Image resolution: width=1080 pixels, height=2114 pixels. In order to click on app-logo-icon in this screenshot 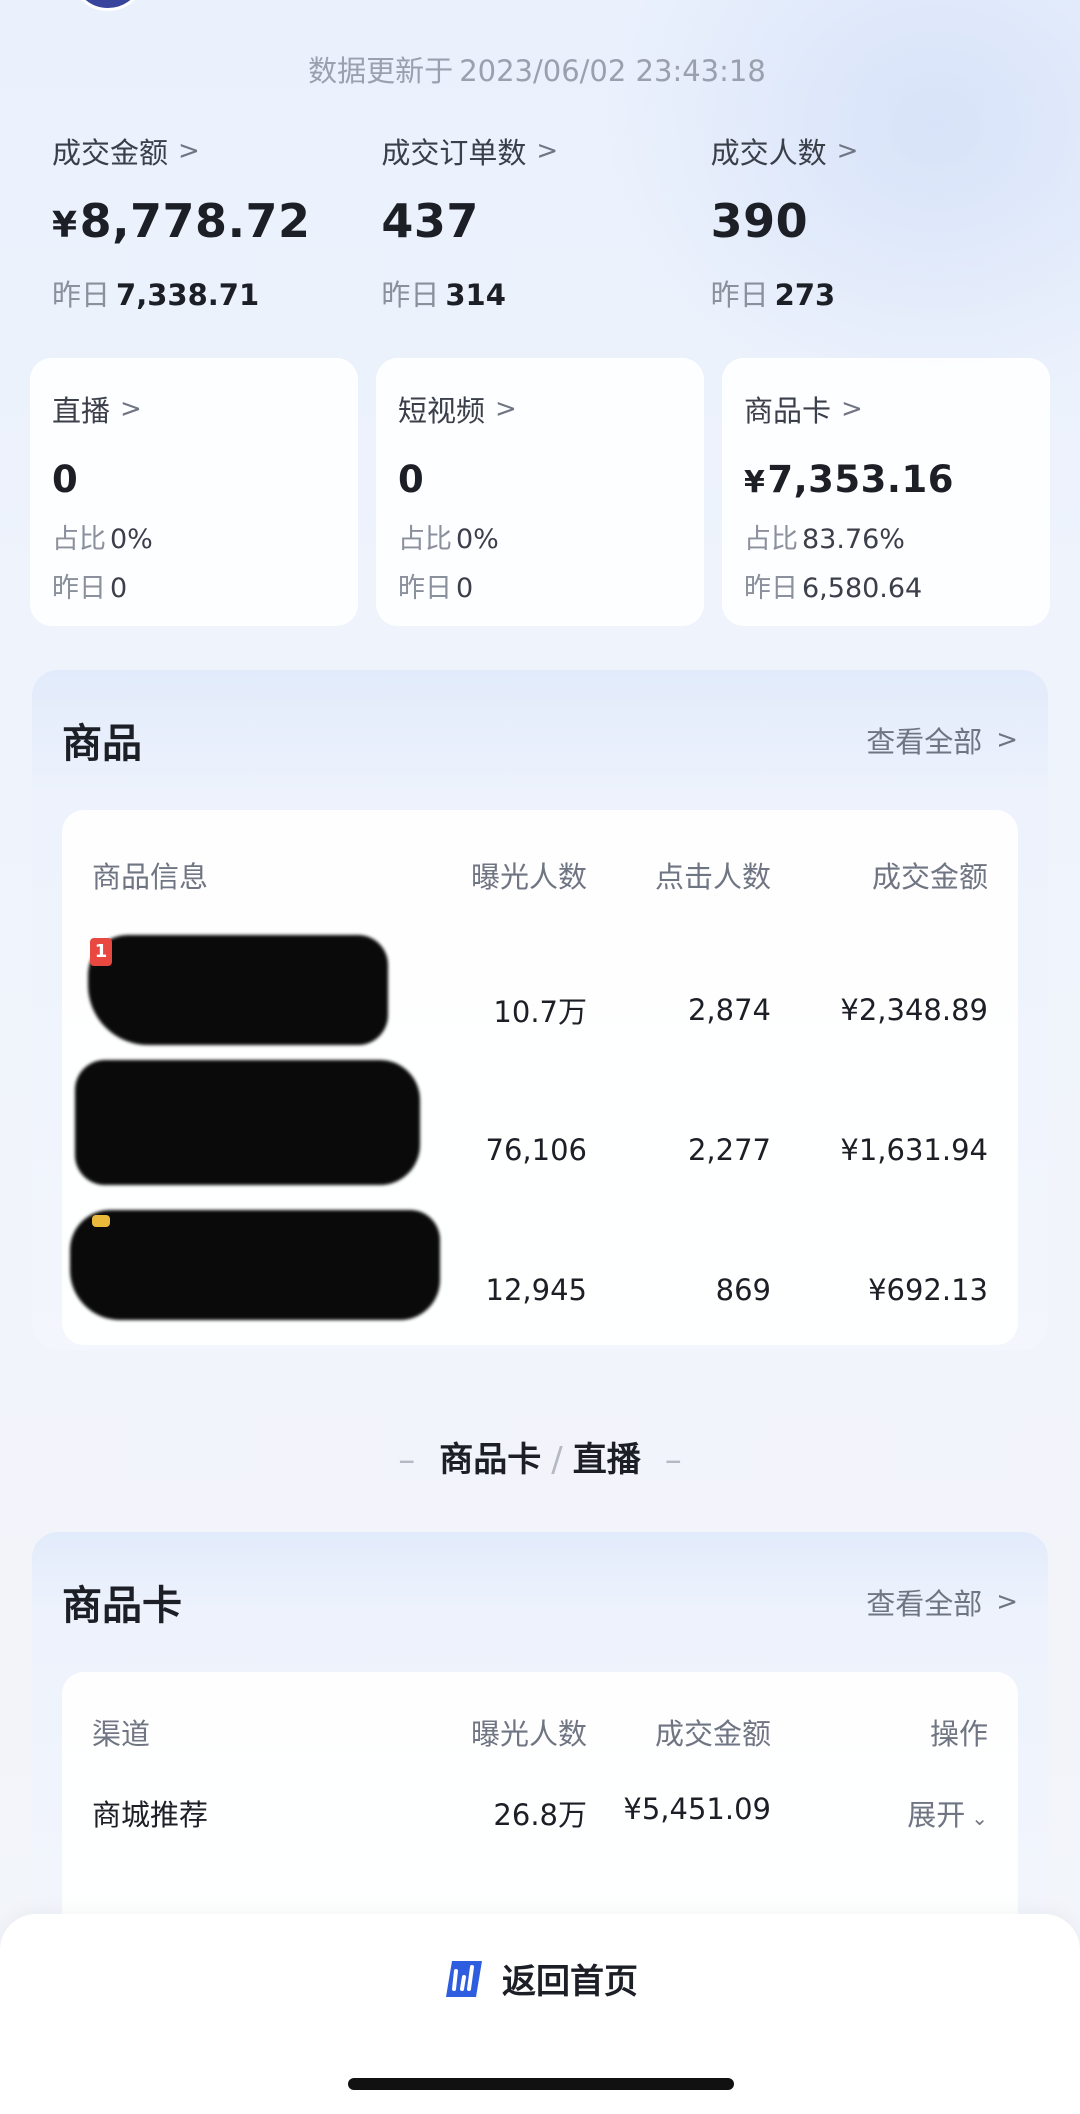, I will do `click(464, 1978)`.